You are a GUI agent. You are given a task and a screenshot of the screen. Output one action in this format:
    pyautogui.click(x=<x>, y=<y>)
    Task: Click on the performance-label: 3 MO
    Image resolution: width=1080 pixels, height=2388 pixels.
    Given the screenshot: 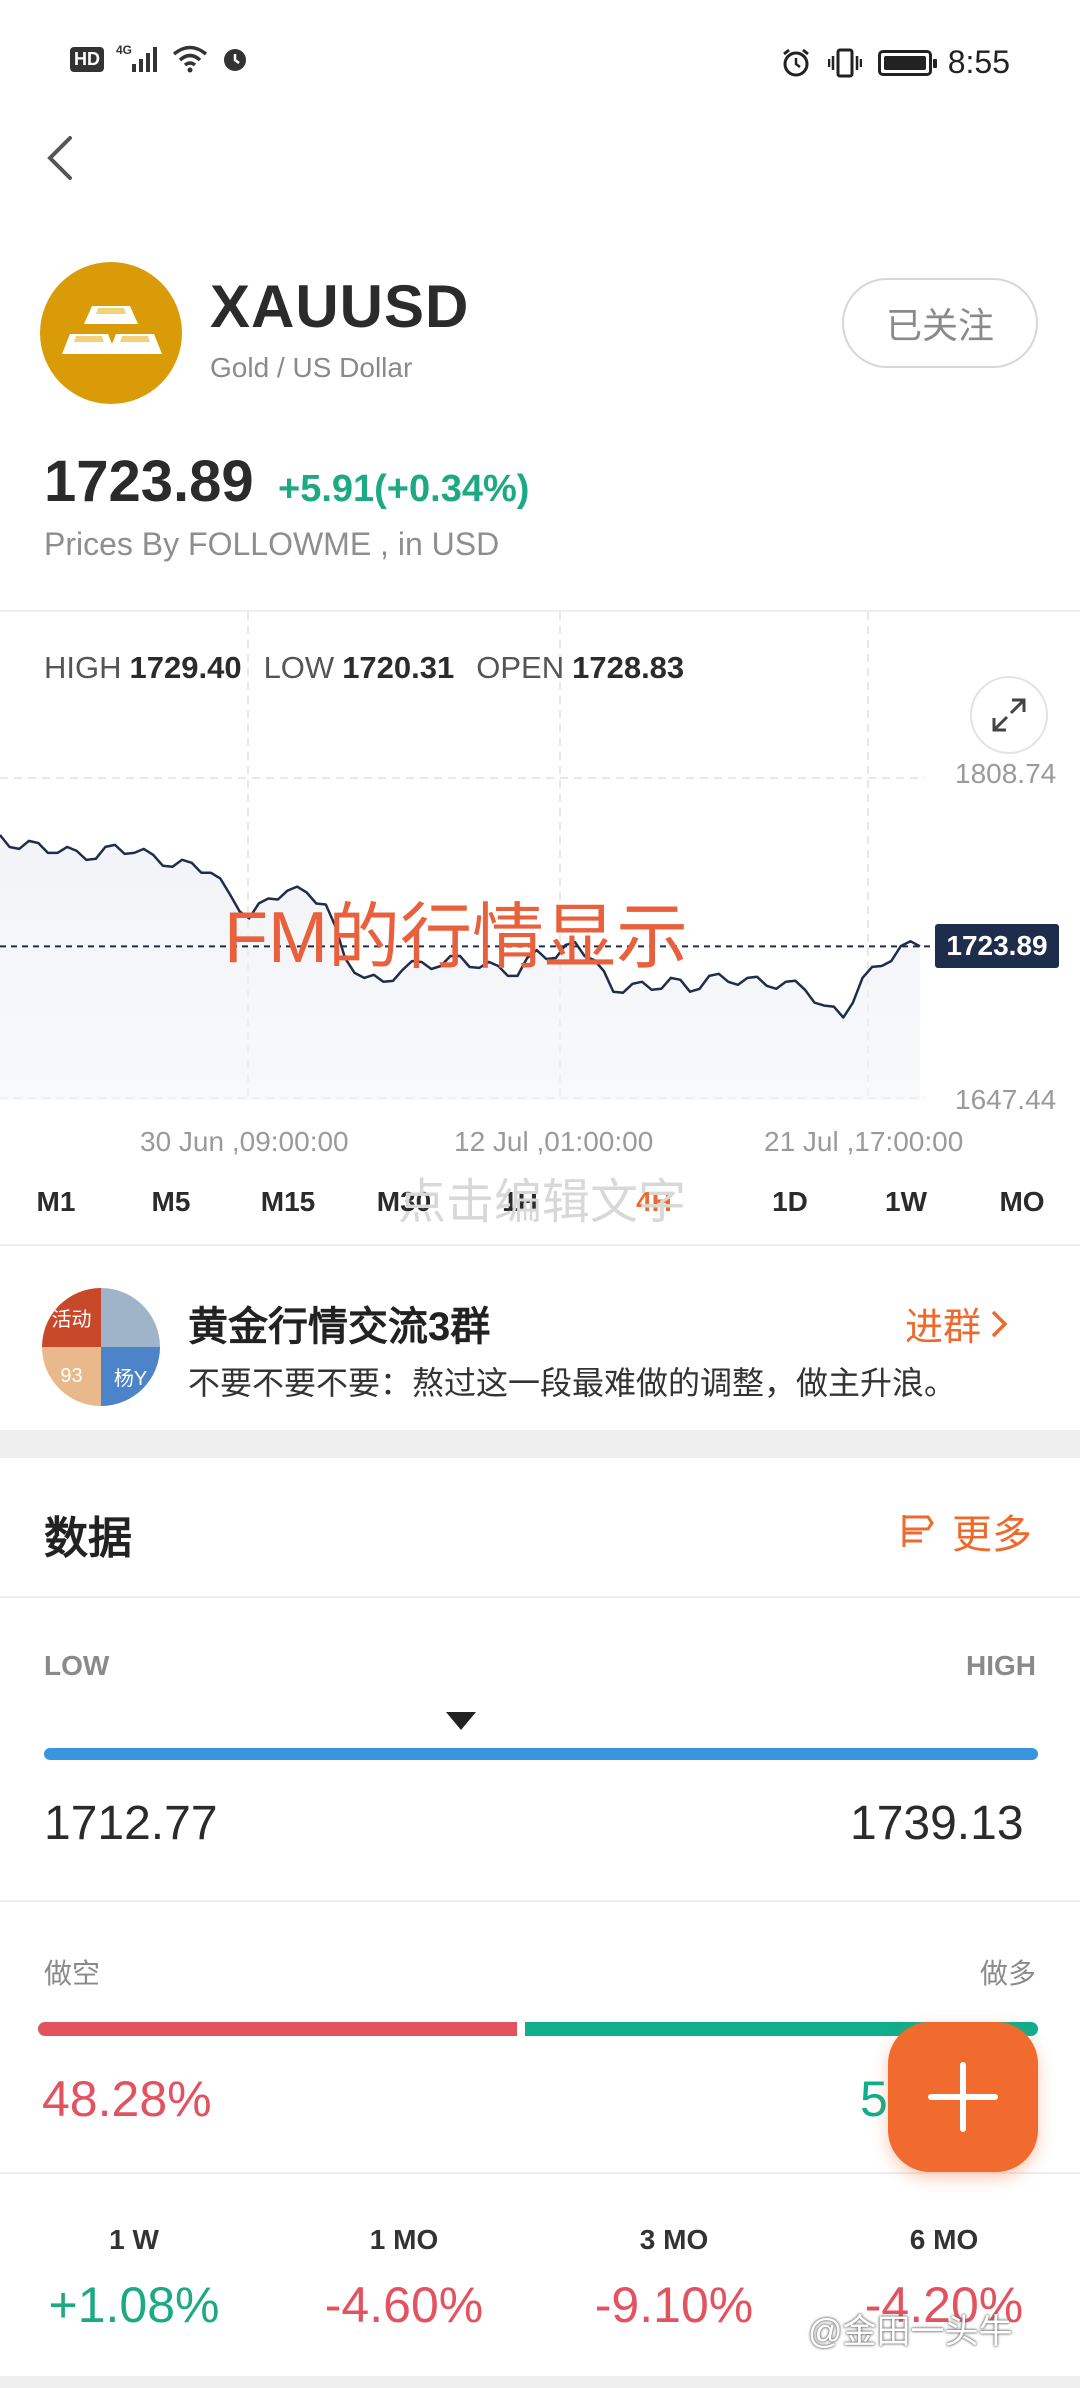 What is the action you would take?
    pyautogui.click(x=674, y=2239)
    